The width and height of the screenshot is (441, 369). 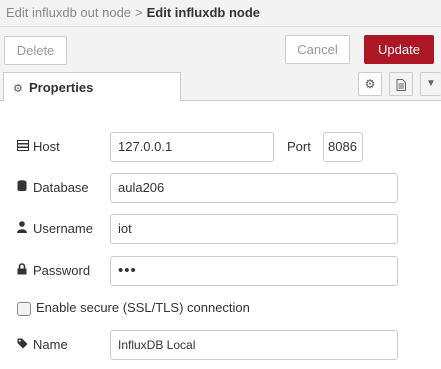 I want to click on settings-tab-button: ⚙, so click(x=370, y=84).